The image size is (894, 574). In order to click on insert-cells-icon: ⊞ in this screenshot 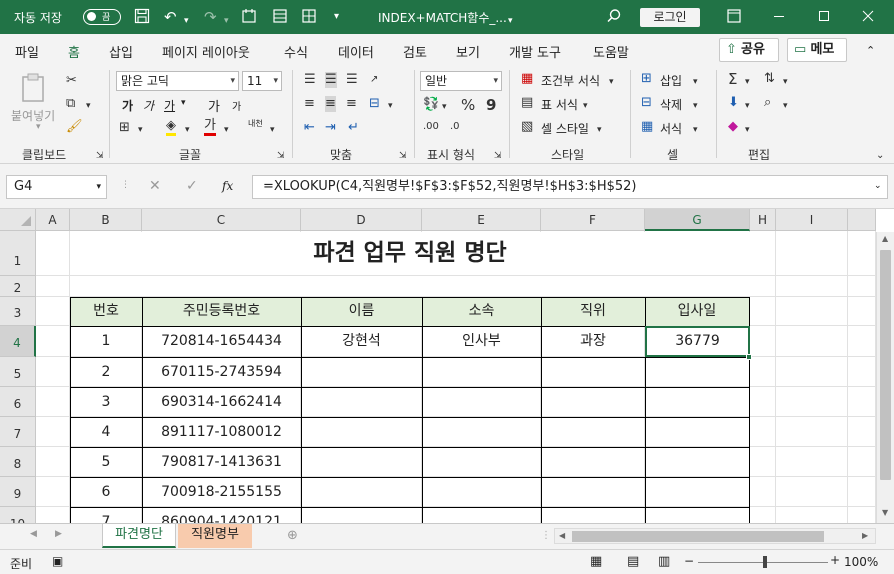, I will do `click(646, 79)`.